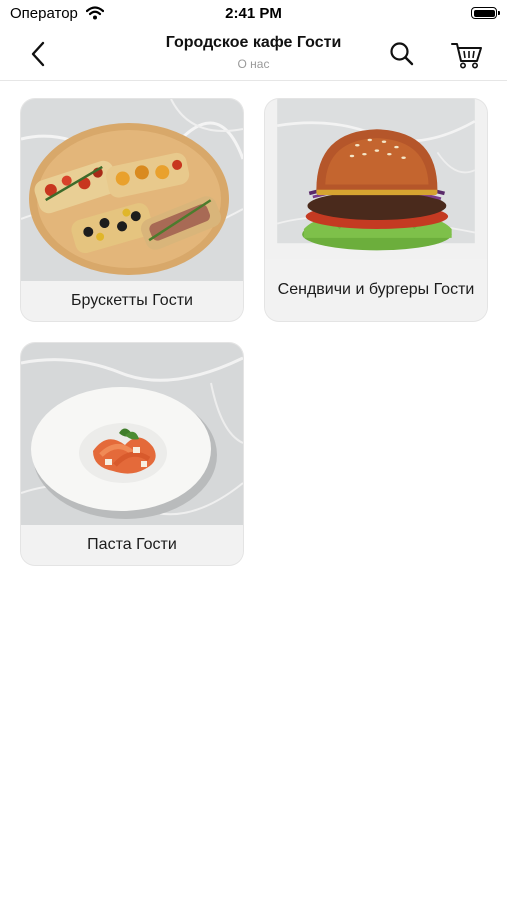 Image resolution: width=507 pixels, height=900 pixels. I want to click on nav-titles: Городское кафе Гости О нас, so click(253, 52).